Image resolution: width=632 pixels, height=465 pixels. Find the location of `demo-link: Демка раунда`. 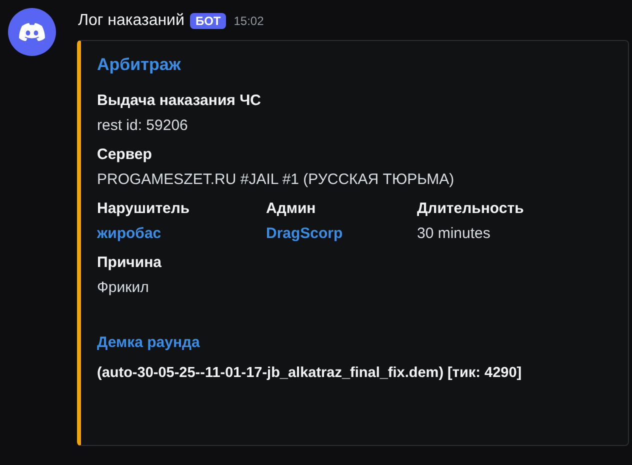

demo-link: Демка раунда is located at coordinates (354, 342).